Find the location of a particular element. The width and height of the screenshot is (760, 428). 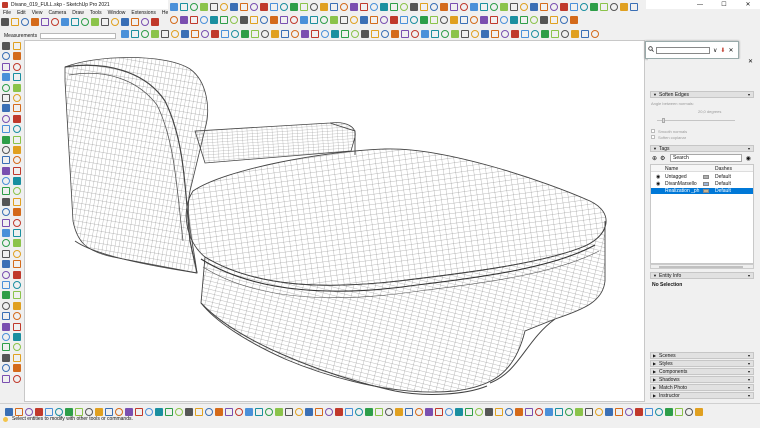

soften-coplanar-checkbox is located at coordinates (653, 137).